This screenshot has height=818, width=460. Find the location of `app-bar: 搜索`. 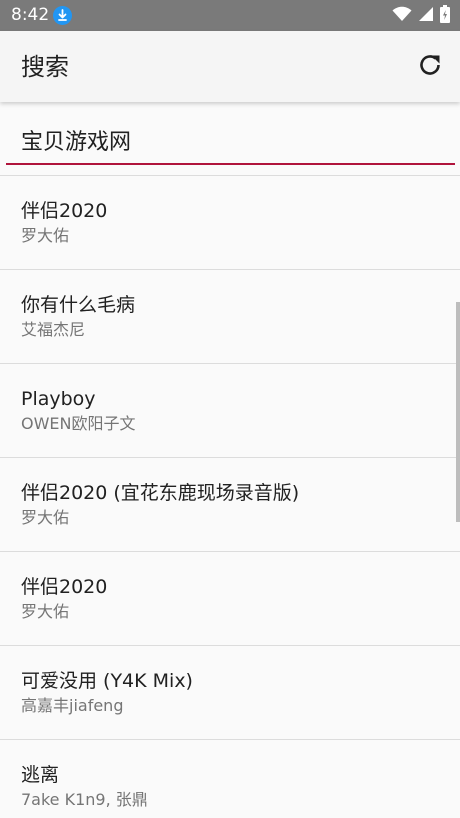

app-bar: 搜索 is located at coordinates (230, 66).